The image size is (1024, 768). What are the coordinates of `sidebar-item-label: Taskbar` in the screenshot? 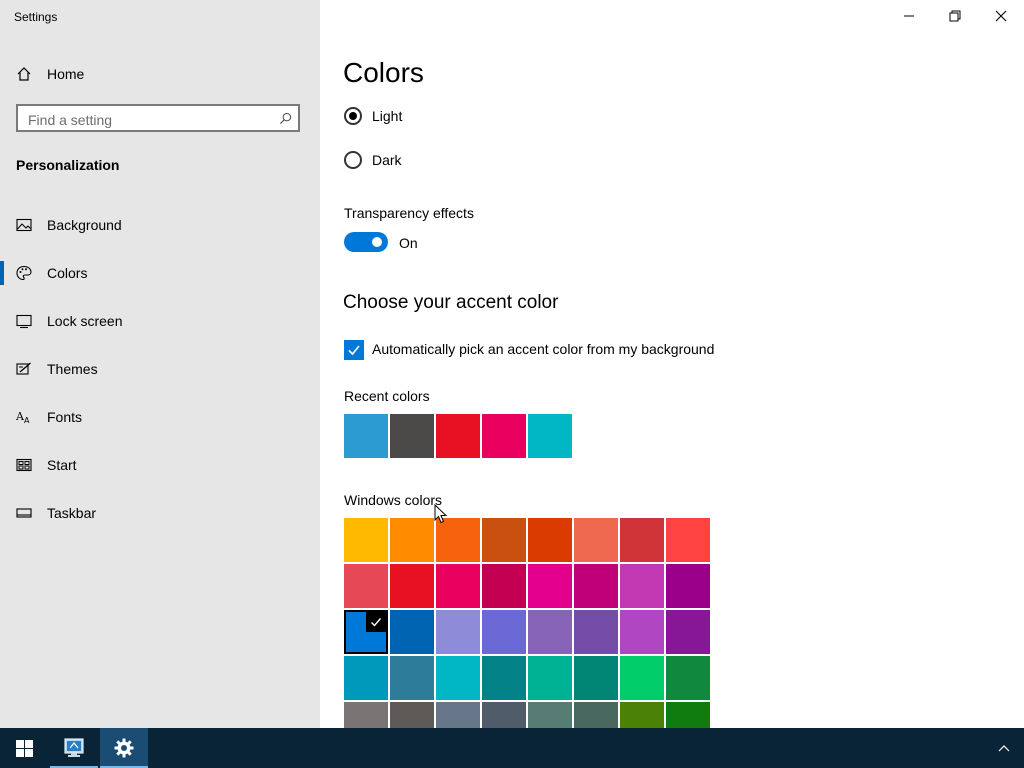 It's located at (72, 513).